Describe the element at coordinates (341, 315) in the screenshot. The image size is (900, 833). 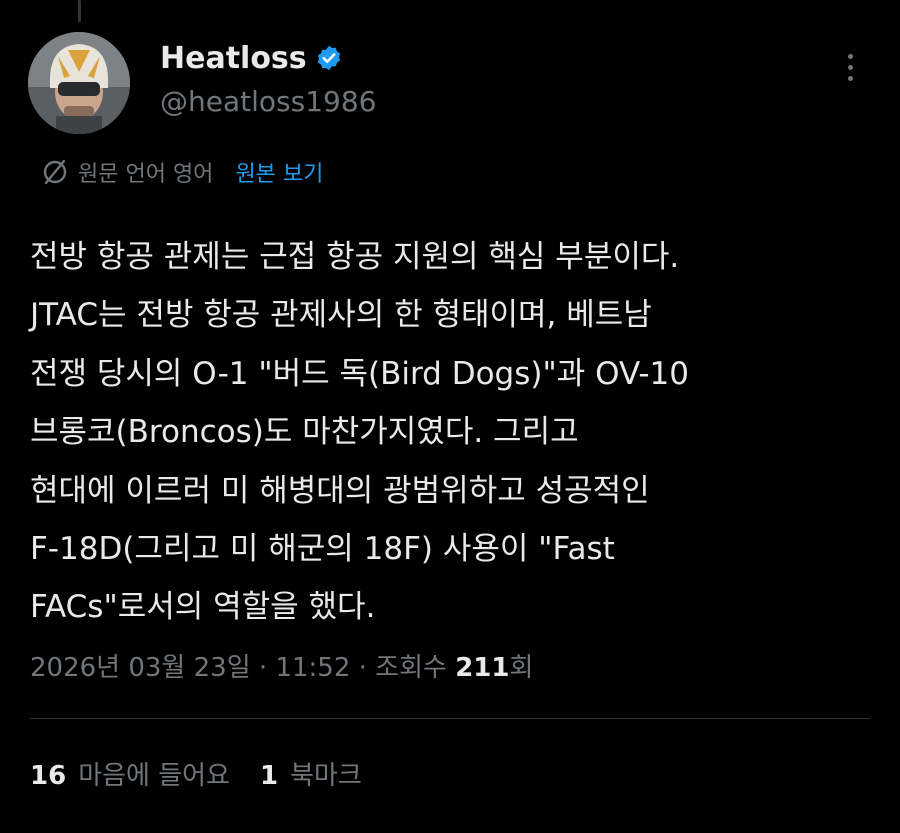
I see `tweet-text-line: JTAC는 전방 항공 관제사의 한 형태이며, 베트남` at that location.